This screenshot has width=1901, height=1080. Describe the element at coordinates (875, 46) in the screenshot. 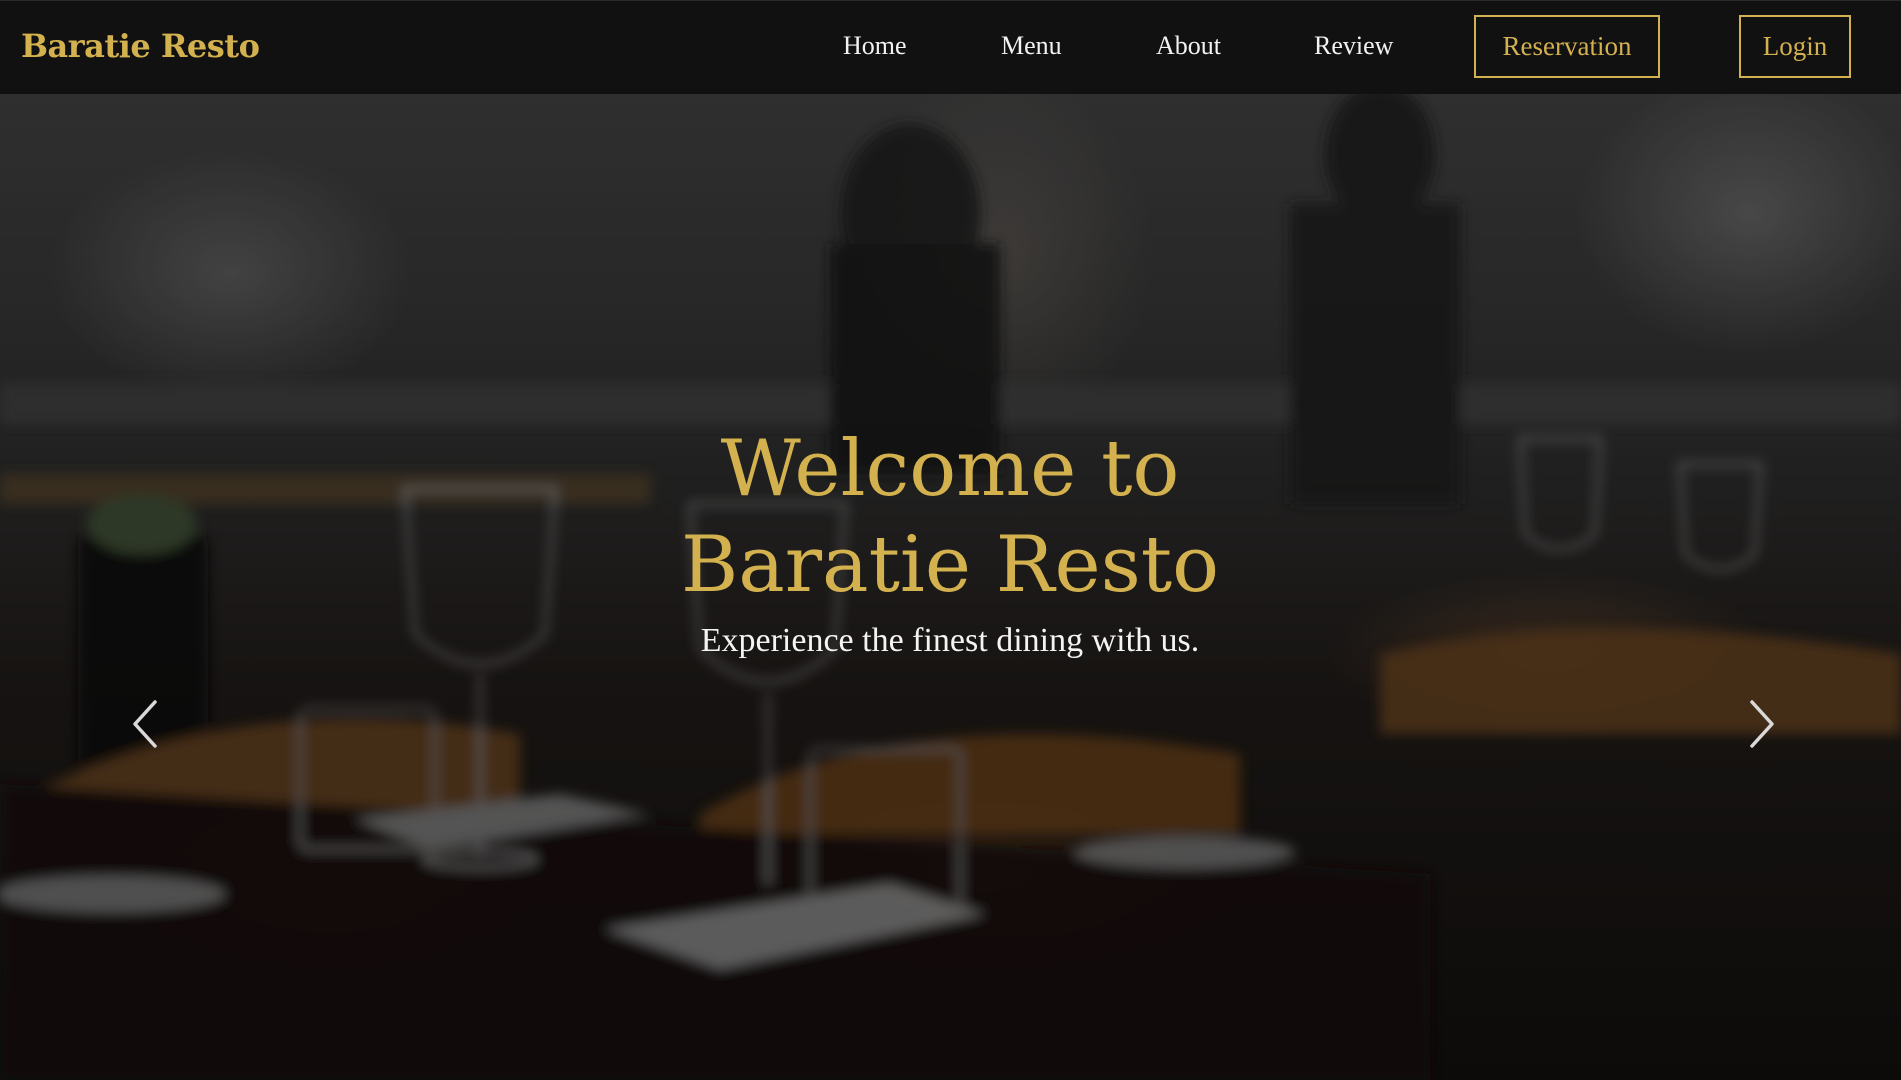

I see `nav-link-home: Home` at that location.